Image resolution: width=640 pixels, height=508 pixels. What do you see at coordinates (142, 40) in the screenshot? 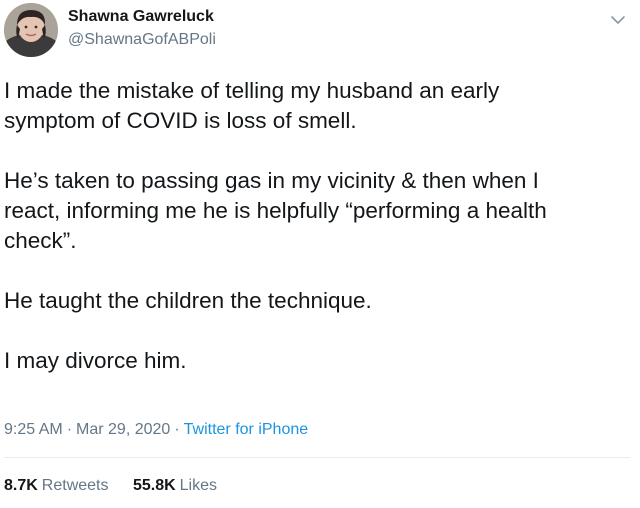
I see `user-handle: @ShawnaGofABPoli` at bounding box center [142, 40].